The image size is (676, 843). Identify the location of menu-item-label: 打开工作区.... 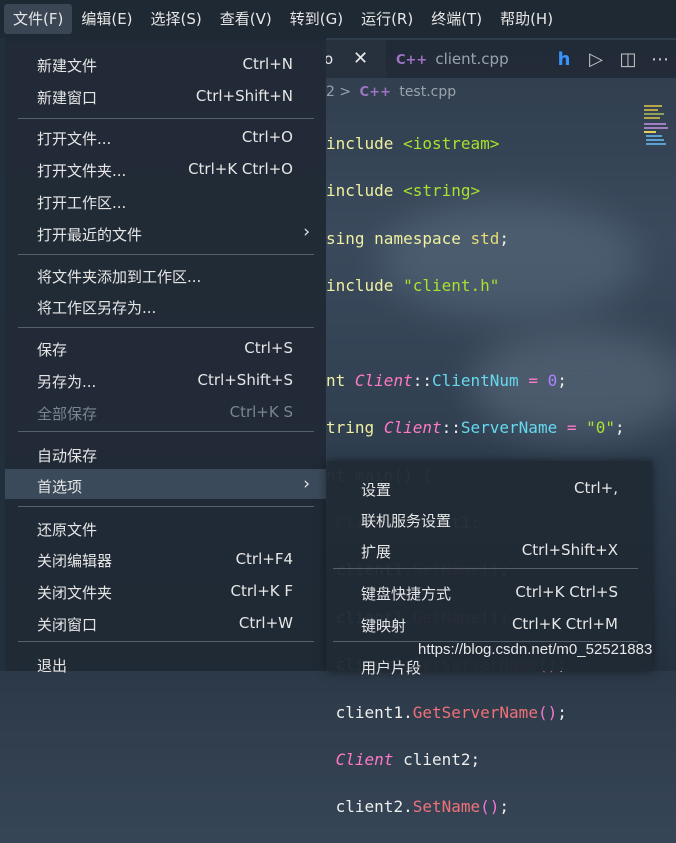
(82, 203).